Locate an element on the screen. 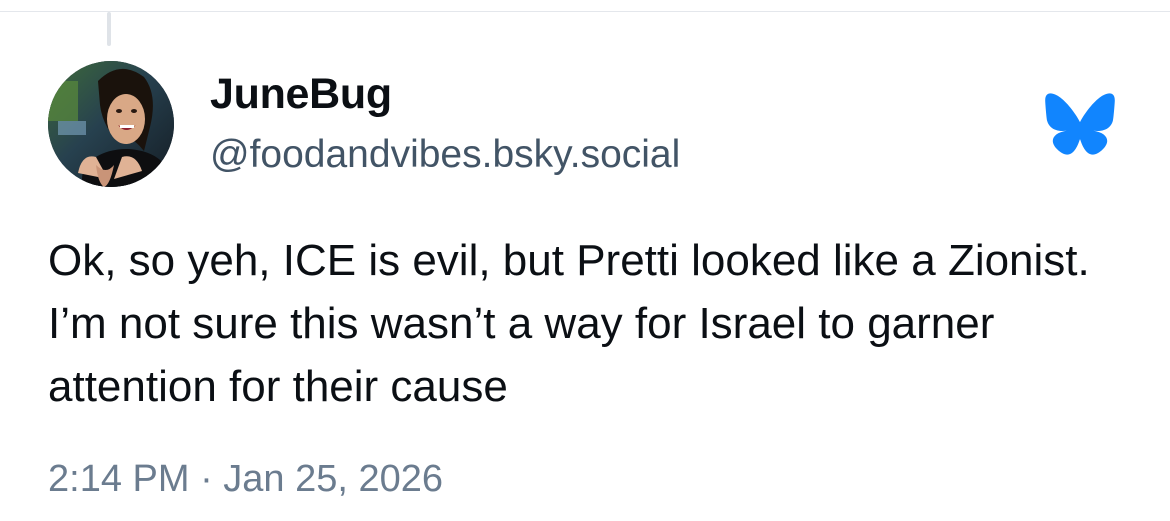  author-display-name: JuneBug is located at coordinates (301, 94).